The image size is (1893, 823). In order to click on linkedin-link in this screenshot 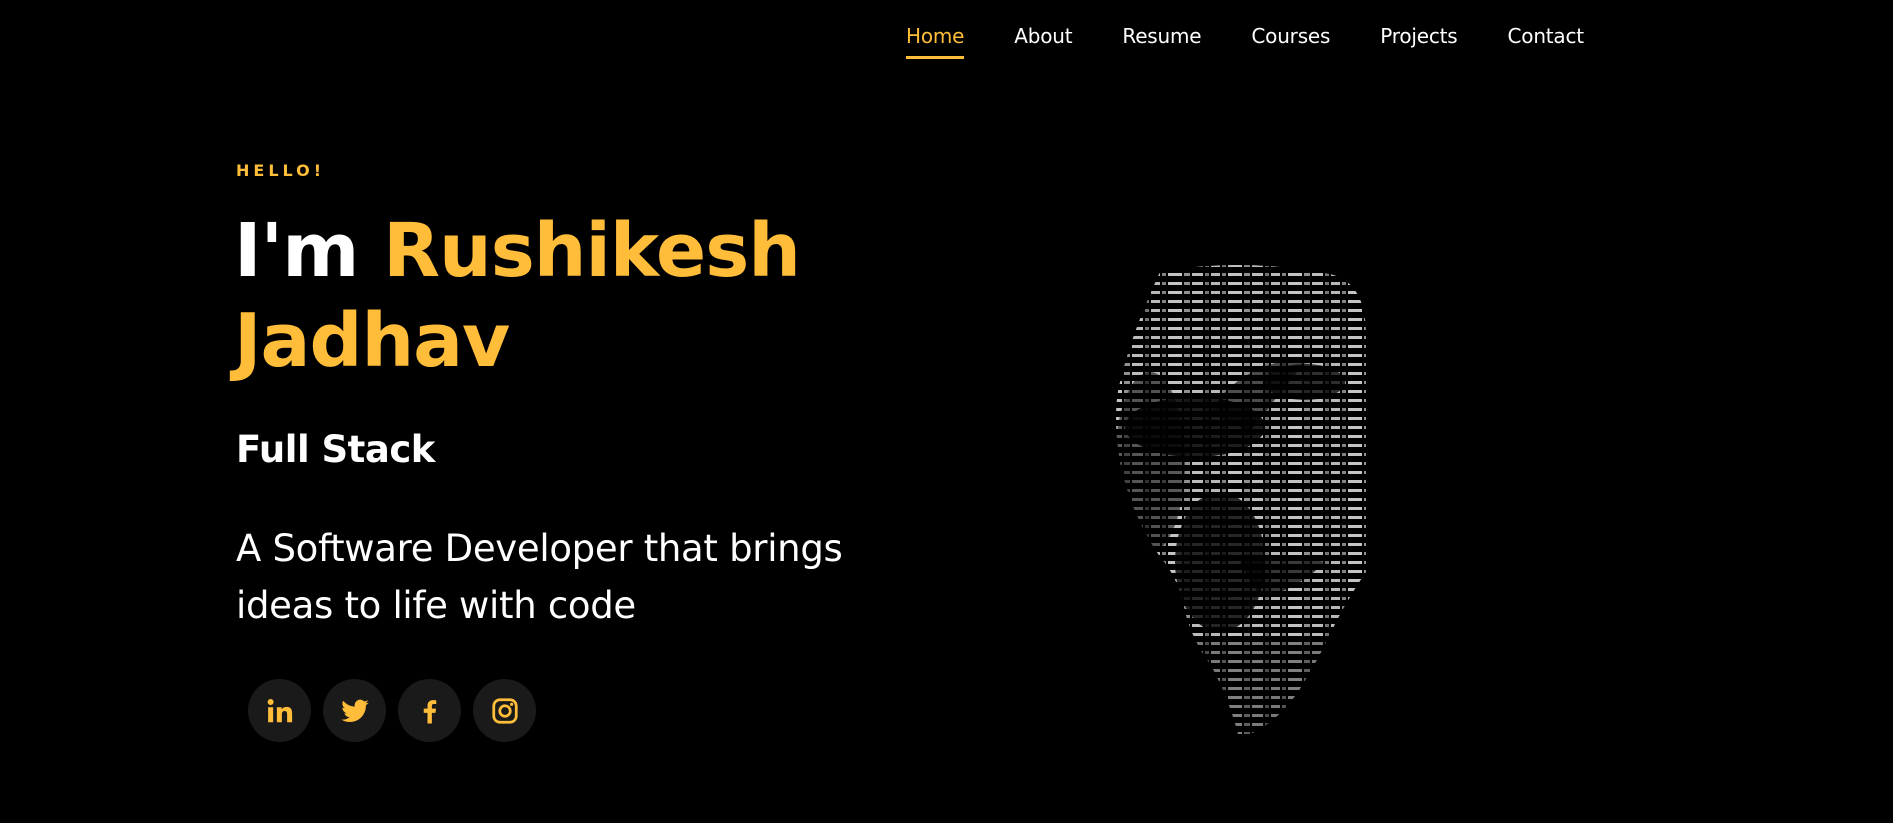, I will do `click(279, 710)`.